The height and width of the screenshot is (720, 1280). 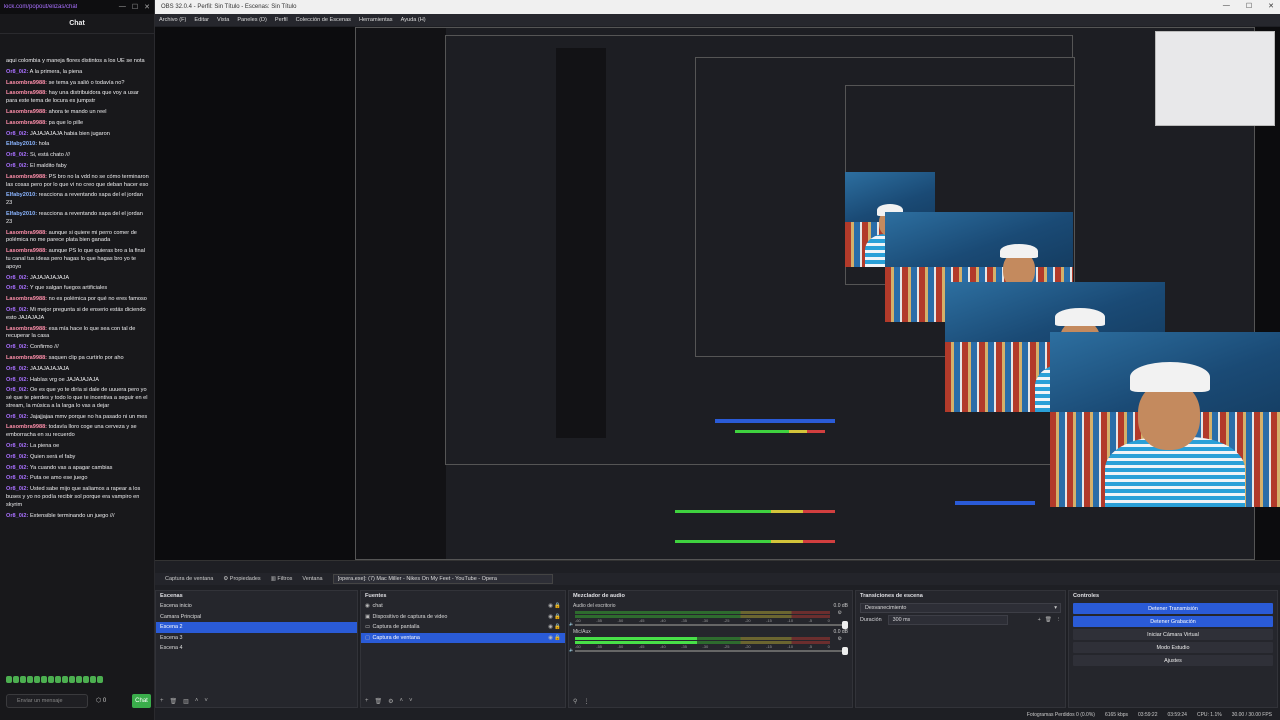 I want to click on source-item: ▢ Captura de ventana ◉ 🔒, so click(x=463, y=637).